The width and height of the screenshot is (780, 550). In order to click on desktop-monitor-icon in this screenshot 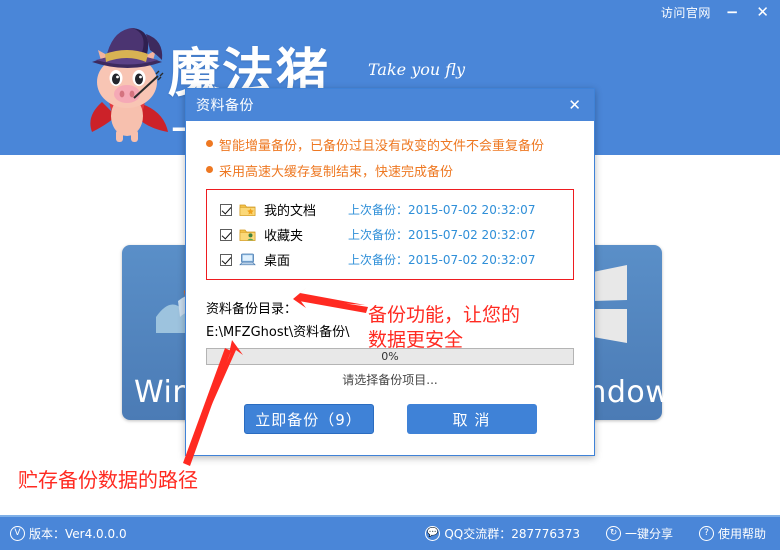, I will do `click(247, 259)`.